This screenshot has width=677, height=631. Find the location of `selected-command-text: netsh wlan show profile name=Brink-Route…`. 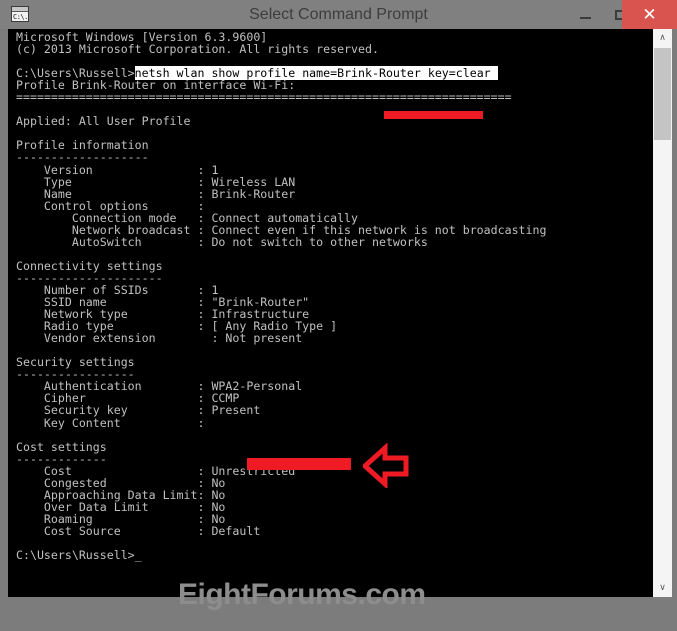

selected-command-text: netsh wlan show profile name=Brink-Route… is located at coordinates (316, 73).